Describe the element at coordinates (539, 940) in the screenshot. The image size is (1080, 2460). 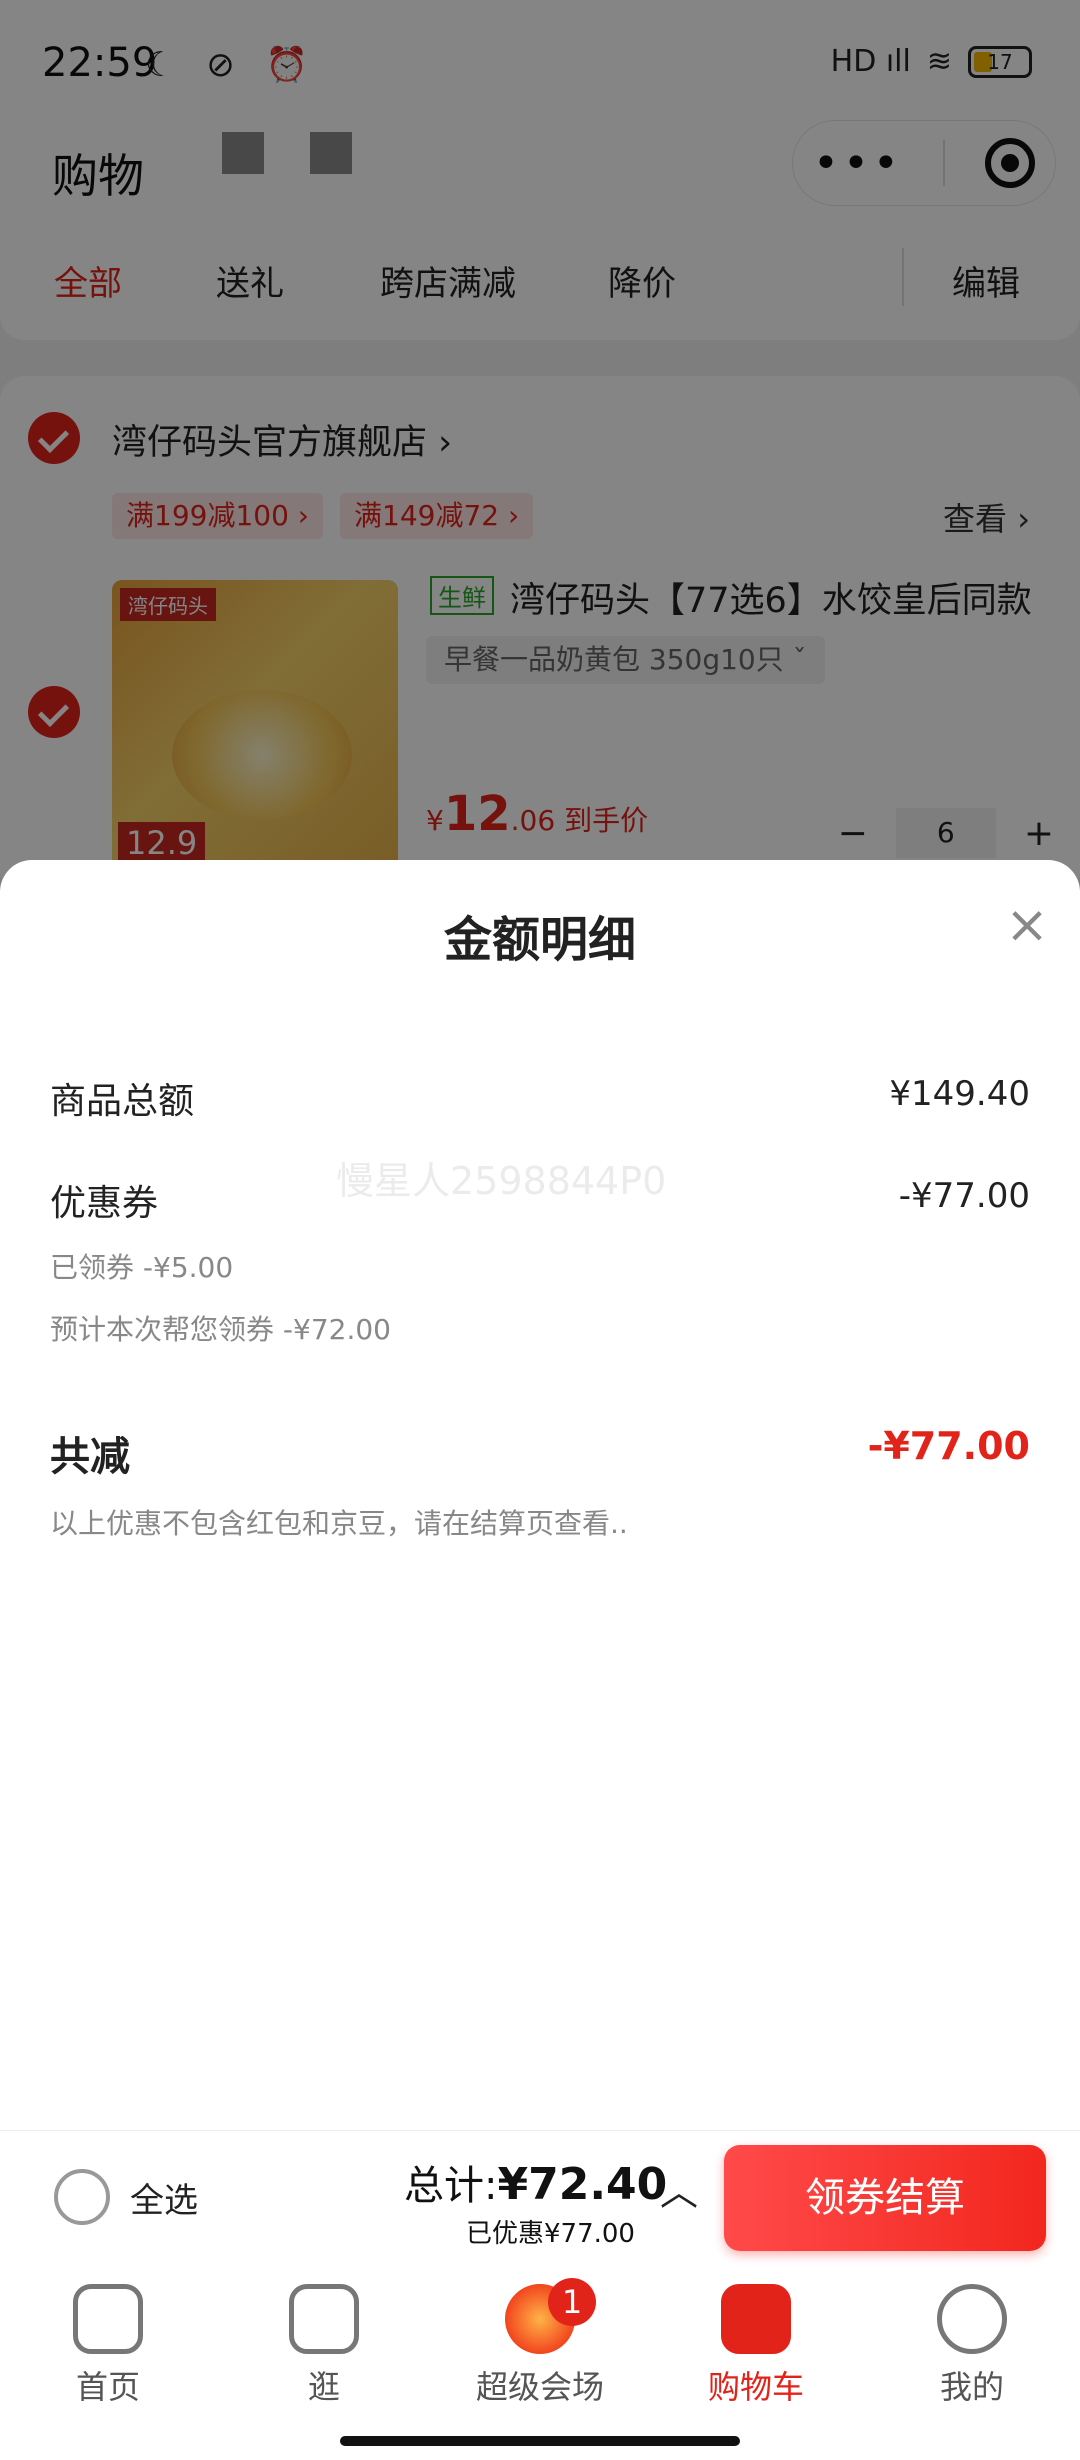
I see `sheet-title: 金额明细` at that location.